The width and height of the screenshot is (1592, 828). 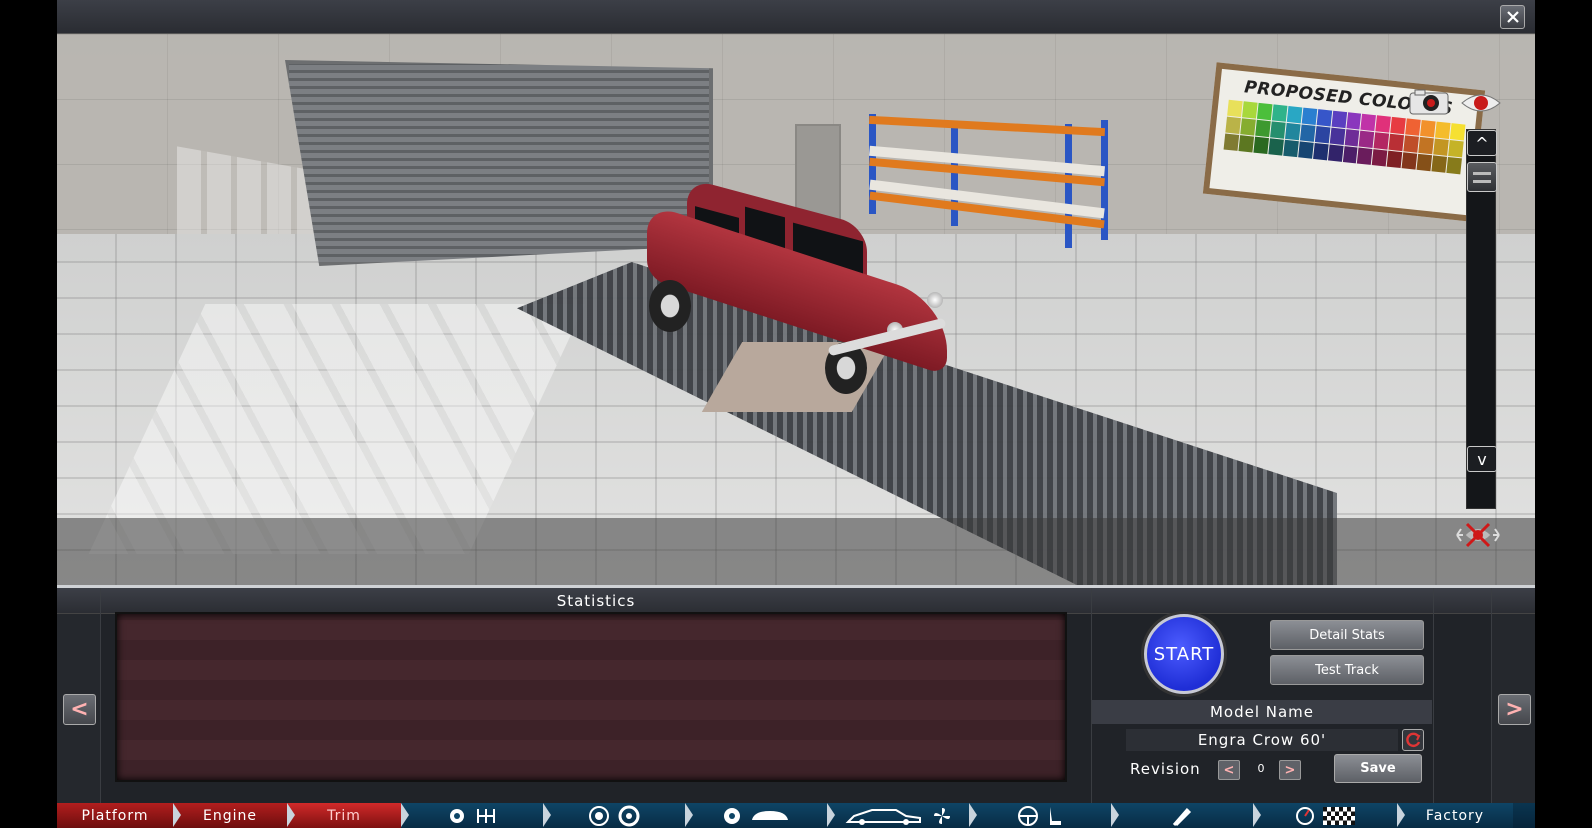 I want to click on steering-wheel-icon, so click(x=1028, y=815).